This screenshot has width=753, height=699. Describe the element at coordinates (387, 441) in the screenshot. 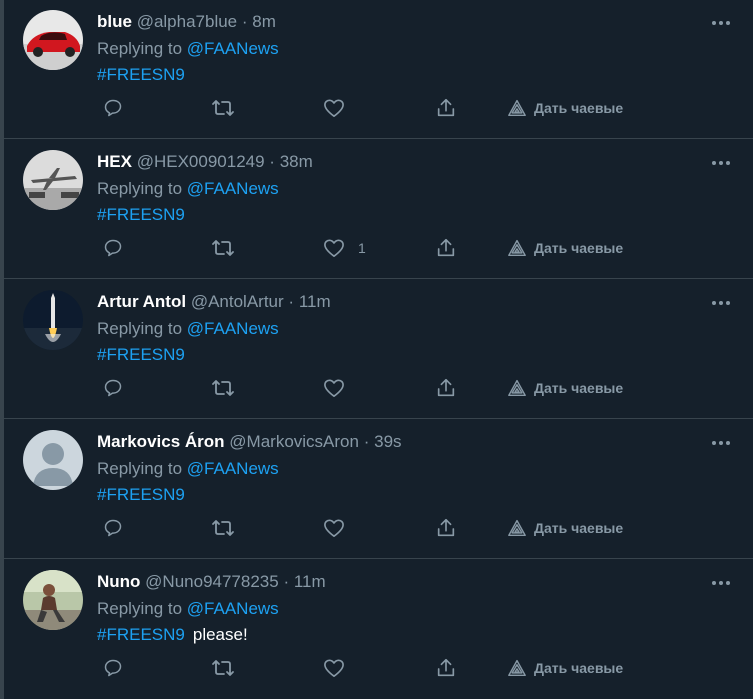

I see `timestamp: 39s` at that location.